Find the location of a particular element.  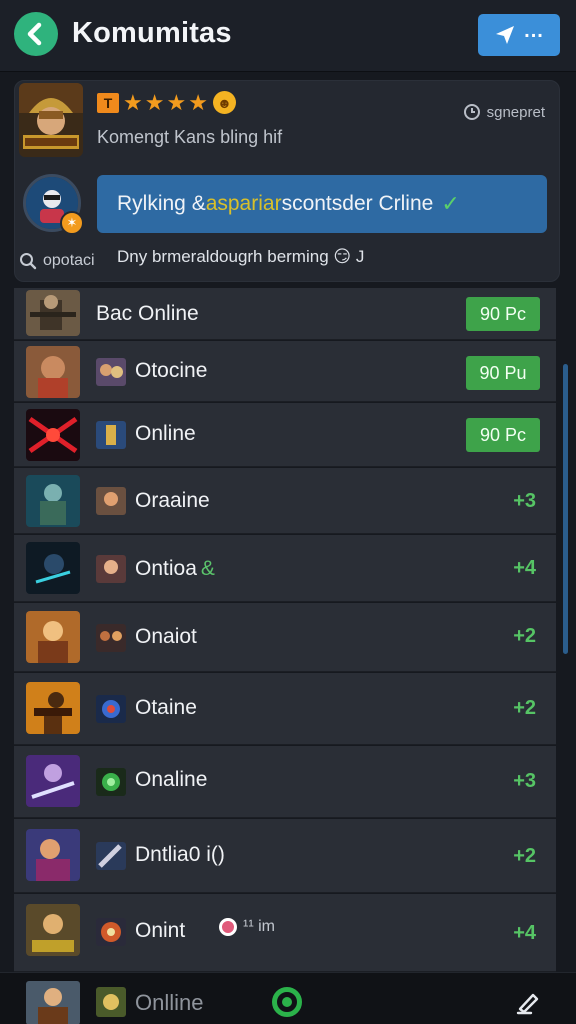

row-name: Online is located at coordinates (165, 433).